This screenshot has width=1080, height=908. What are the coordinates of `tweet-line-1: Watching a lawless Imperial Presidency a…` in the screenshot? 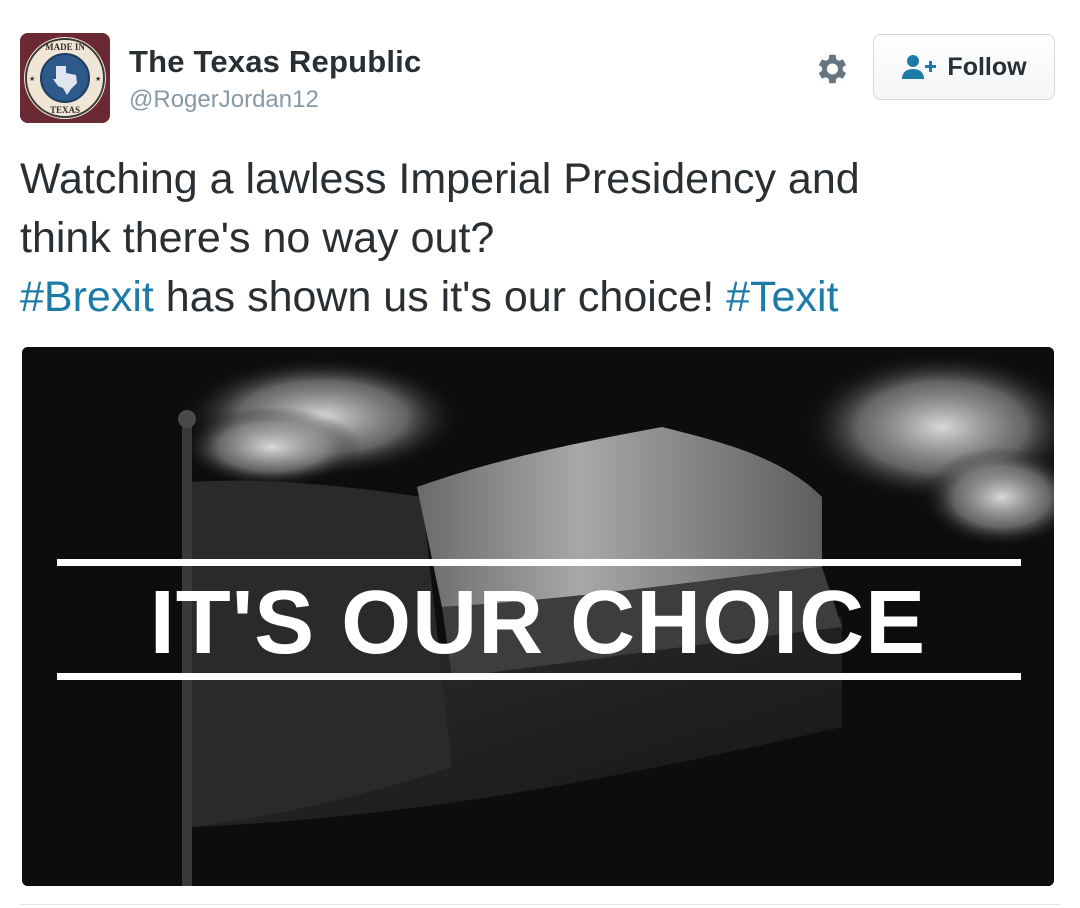 It's located at (440, 179).